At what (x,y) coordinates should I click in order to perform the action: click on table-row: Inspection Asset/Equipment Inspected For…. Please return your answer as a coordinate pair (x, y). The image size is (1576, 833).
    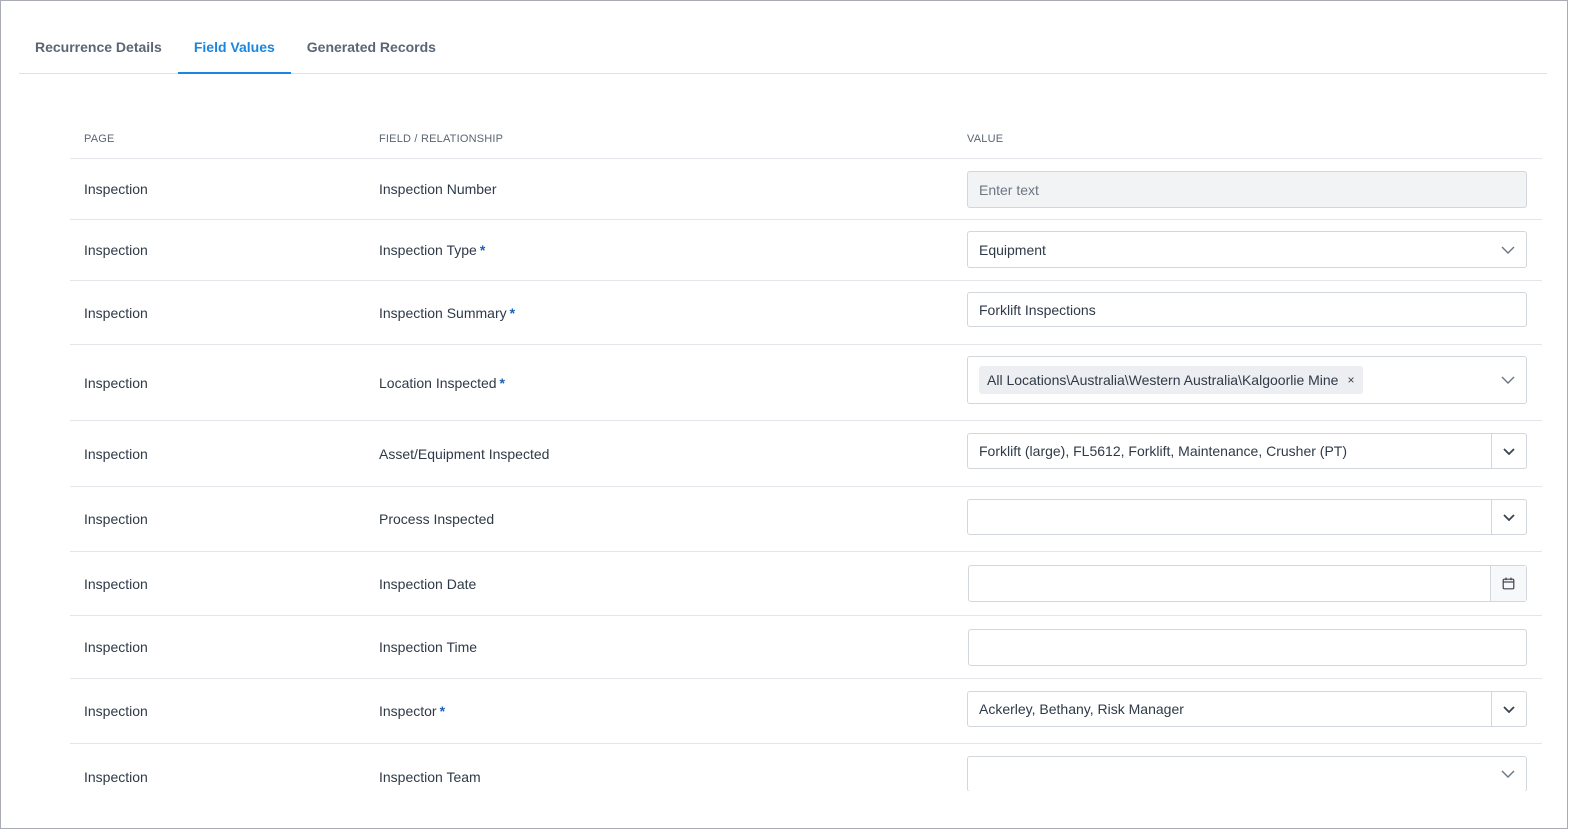
    Looking at the image, I should click on (806, 454).